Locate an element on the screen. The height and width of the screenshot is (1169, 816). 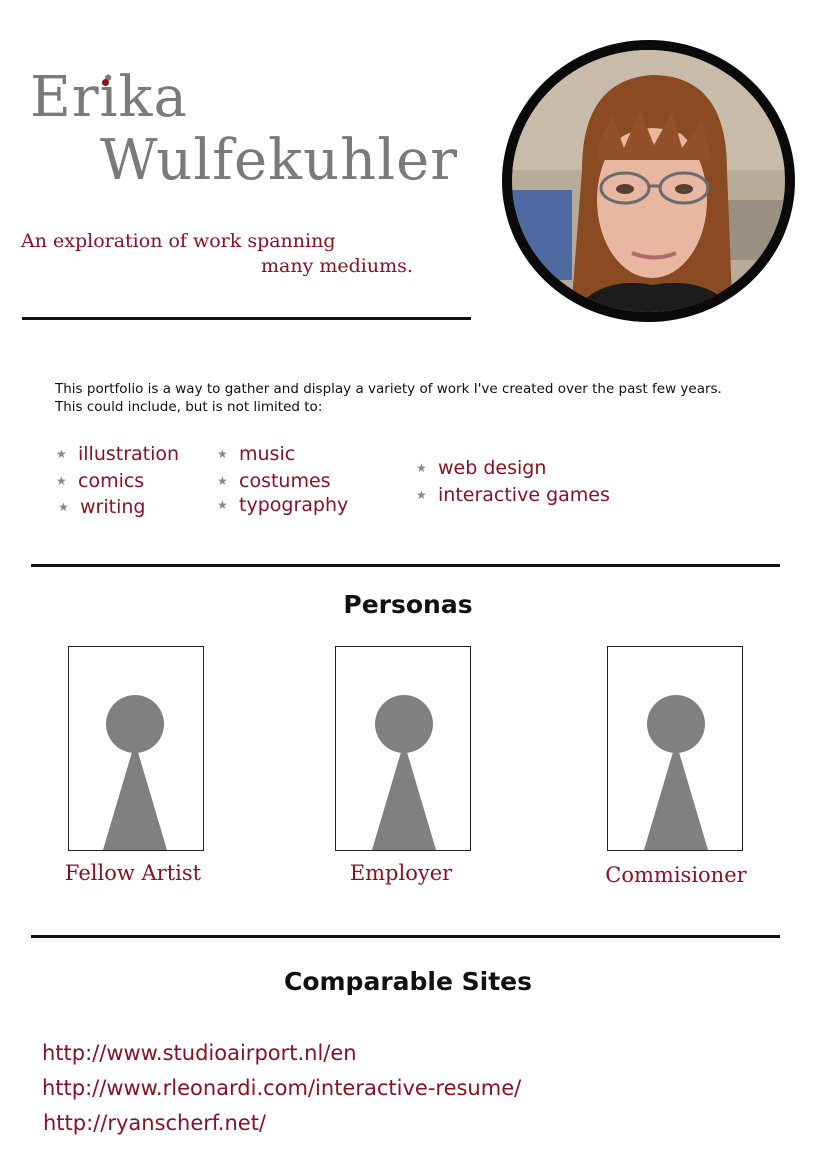
medium-illustration: ★ illustration is located at coordinates (117, 454).